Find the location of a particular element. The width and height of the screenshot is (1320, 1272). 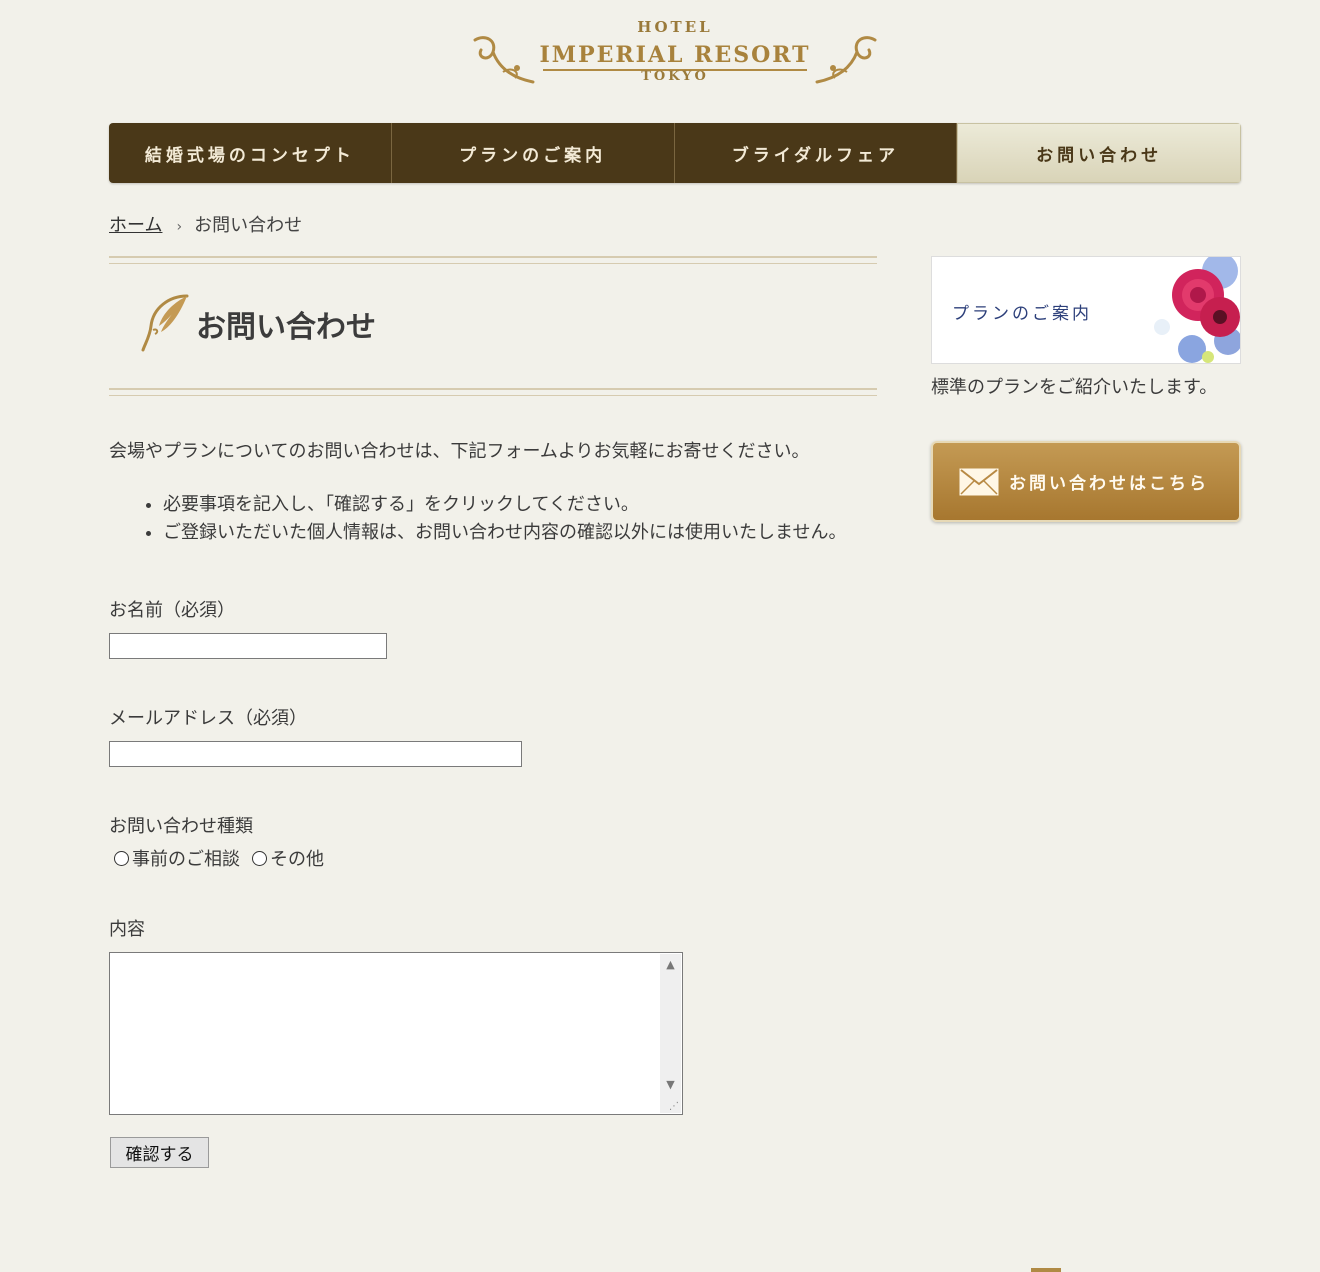

plan-banner-text: プランのご案内 is located at coordinates (1022, 314).